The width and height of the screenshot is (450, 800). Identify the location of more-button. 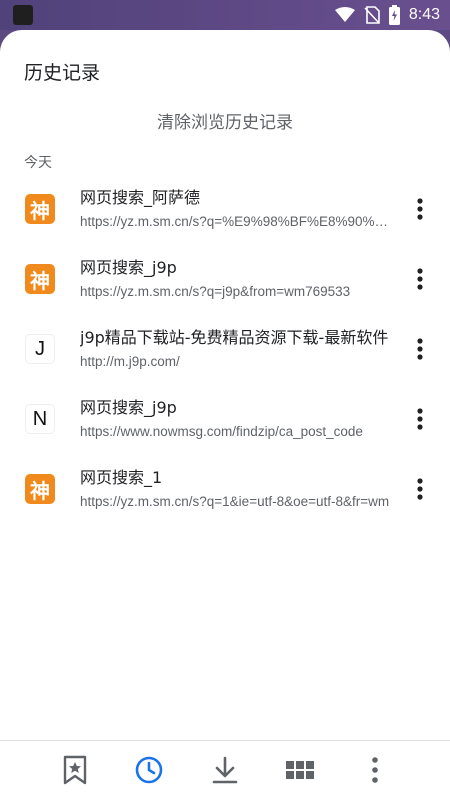
(375, 770).